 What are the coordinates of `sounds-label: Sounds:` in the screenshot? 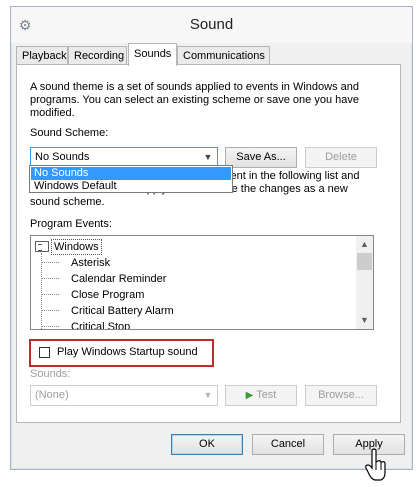 It's located at (50, 374).